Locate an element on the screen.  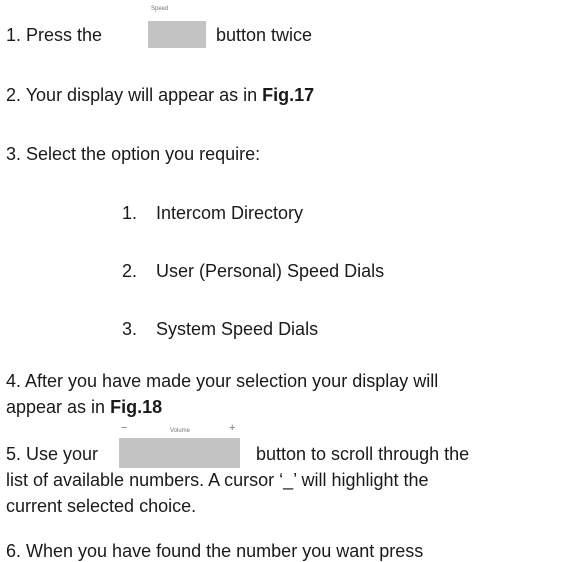
step-2-text: 2. Your display will appear as in is located at coordinates (132, 95).